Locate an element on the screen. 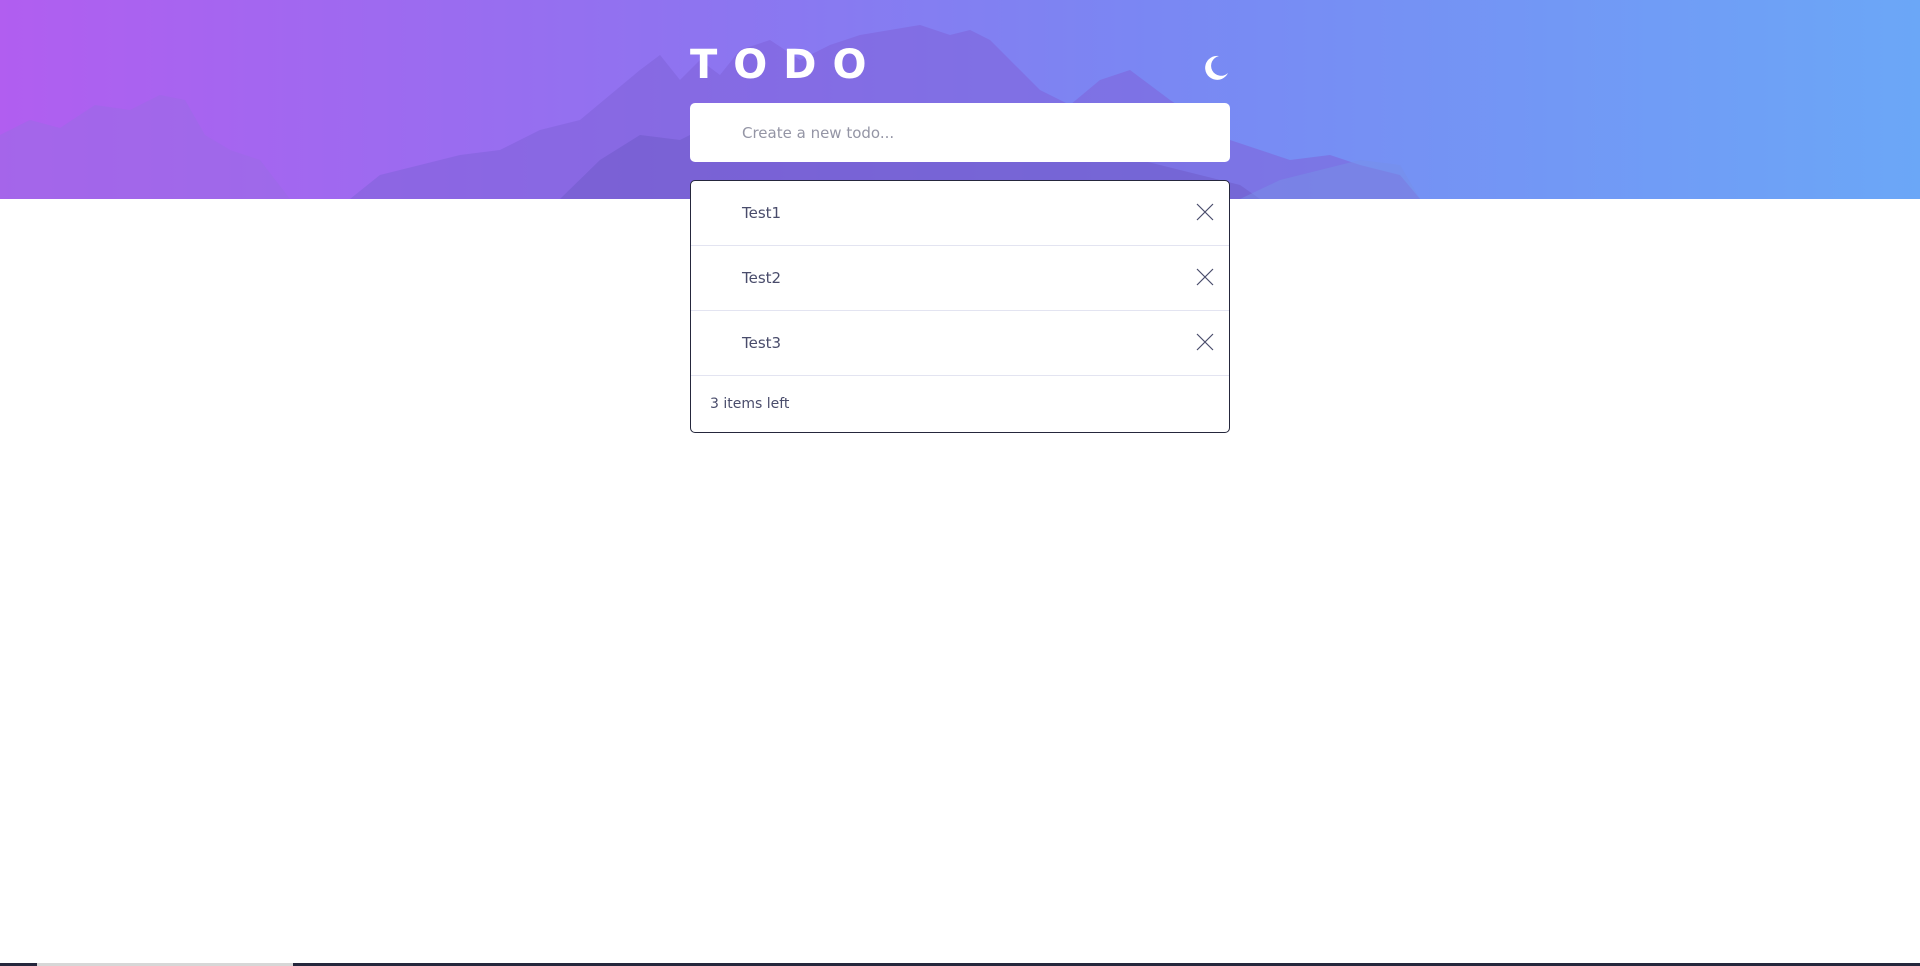 The height and width of the screenshot is (966, 1920). todo-text: Test1 is located at coordinates (762, 213).